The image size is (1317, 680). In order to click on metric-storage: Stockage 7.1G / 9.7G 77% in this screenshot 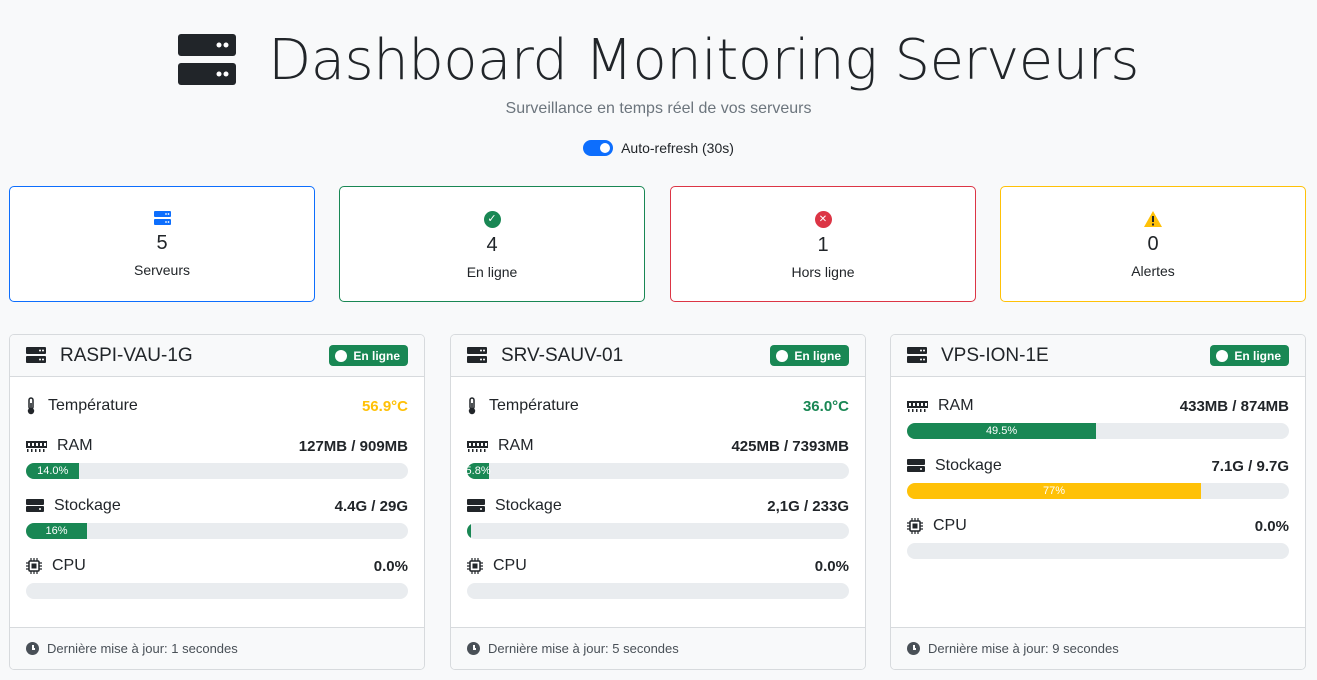, I will do `click(1098, 485)`.